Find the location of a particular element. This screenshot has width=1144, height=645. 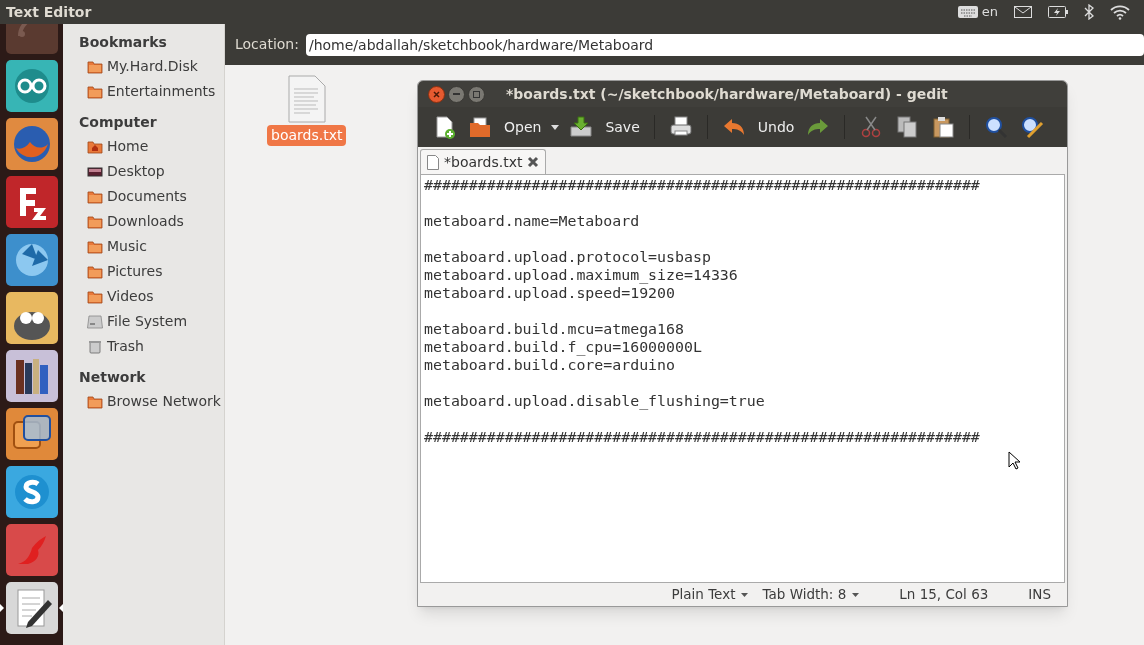

code-line: metaboard.upload.disable_flushing=true is located at coordinates (594, 401).